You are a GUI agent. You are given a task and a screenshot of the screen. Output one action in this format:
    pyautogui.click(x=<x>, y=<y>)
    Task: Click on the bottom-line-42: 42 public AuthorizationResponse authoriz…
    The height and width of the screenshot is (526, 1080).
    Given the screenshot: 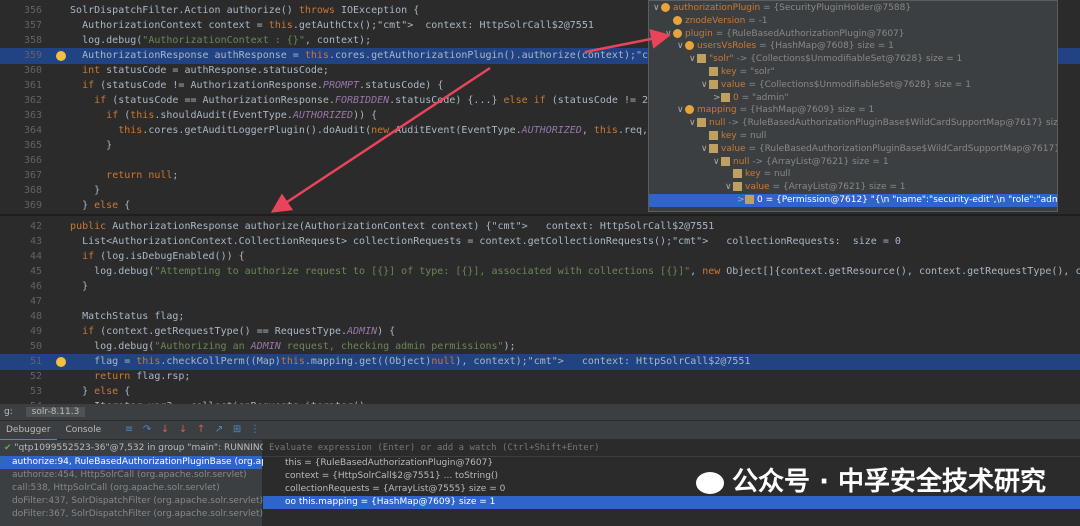 What is the action you would take?
    pyautogui.click(x=540, y=227)
    